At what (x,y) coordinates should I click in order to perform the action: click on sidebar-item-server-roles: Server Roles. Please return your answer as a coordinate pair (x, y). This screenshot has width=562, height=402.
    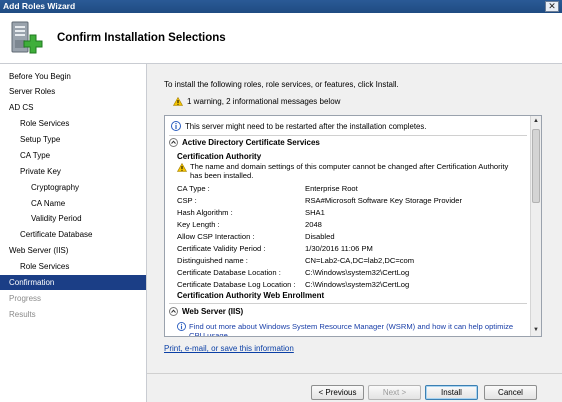
    Looking at the image, I should click on (73, 91).